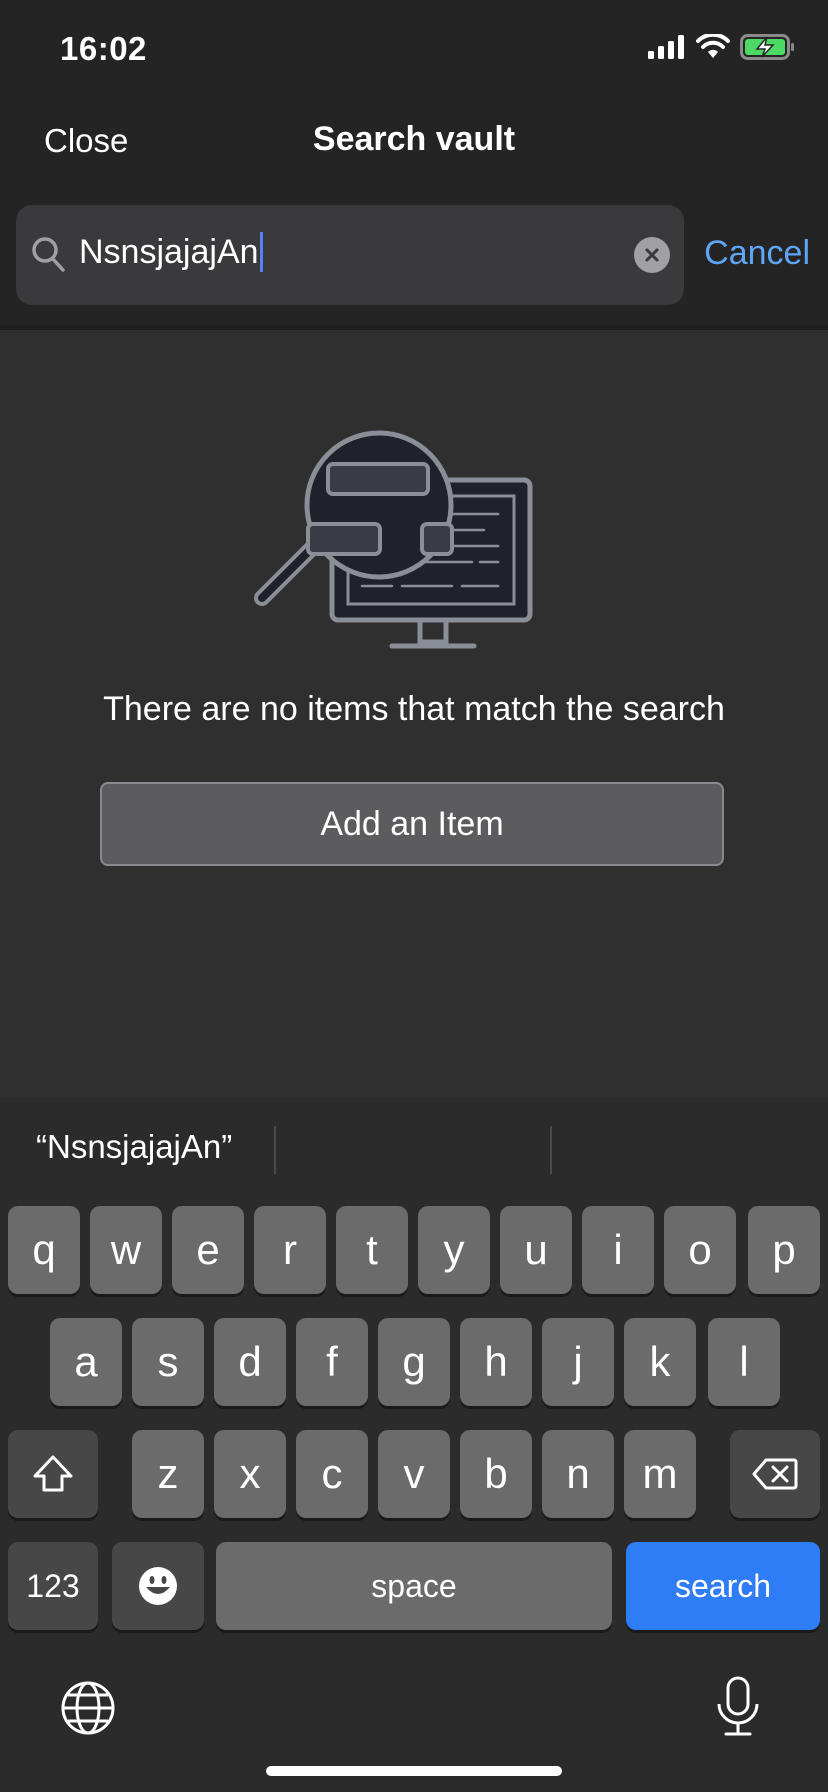 This screenshot has width=828, height=1792. What do you see at coordinates (412, 824) in the screenshot?
I see `add-item-button: Add an Item` at bounding box center [412, 824].